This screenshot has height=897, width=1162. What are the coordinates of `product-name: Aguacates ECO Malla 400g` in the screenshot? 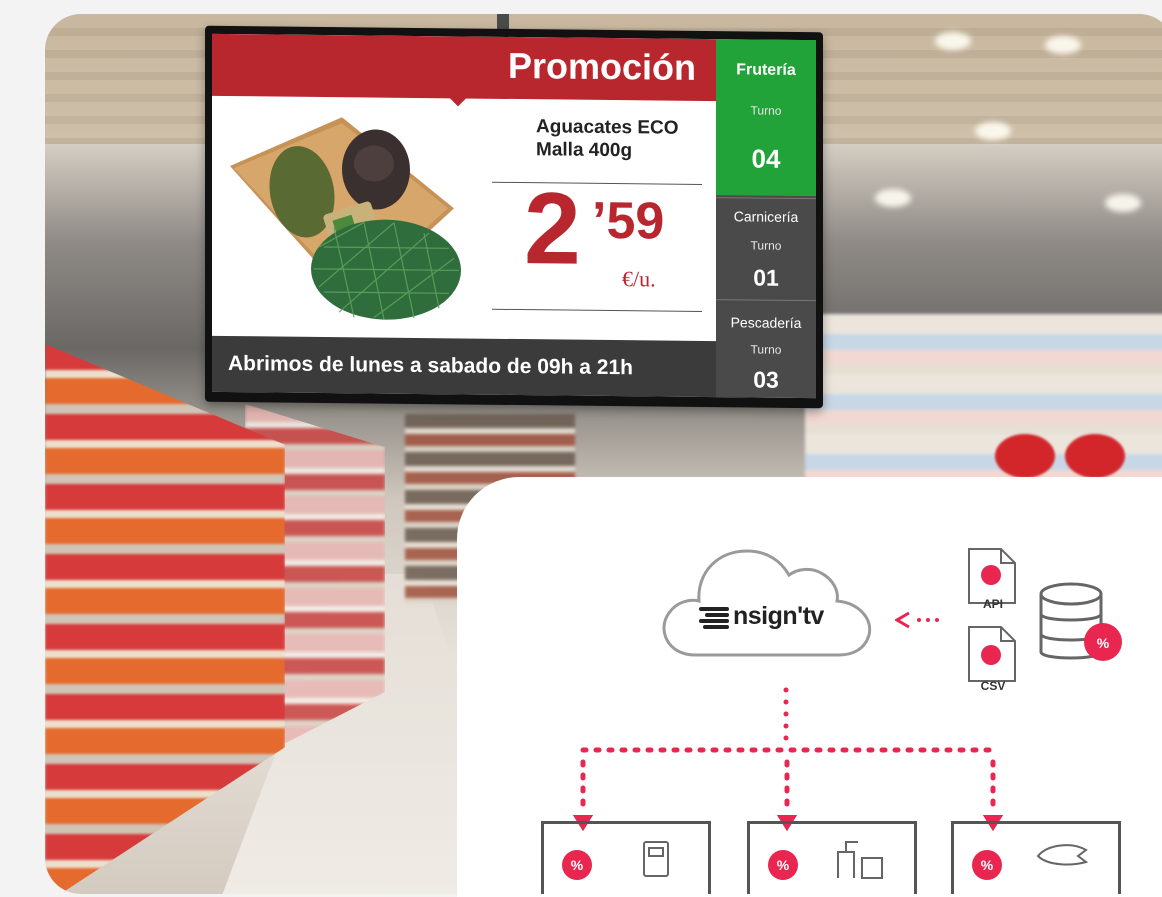 It's located at (607, 139).